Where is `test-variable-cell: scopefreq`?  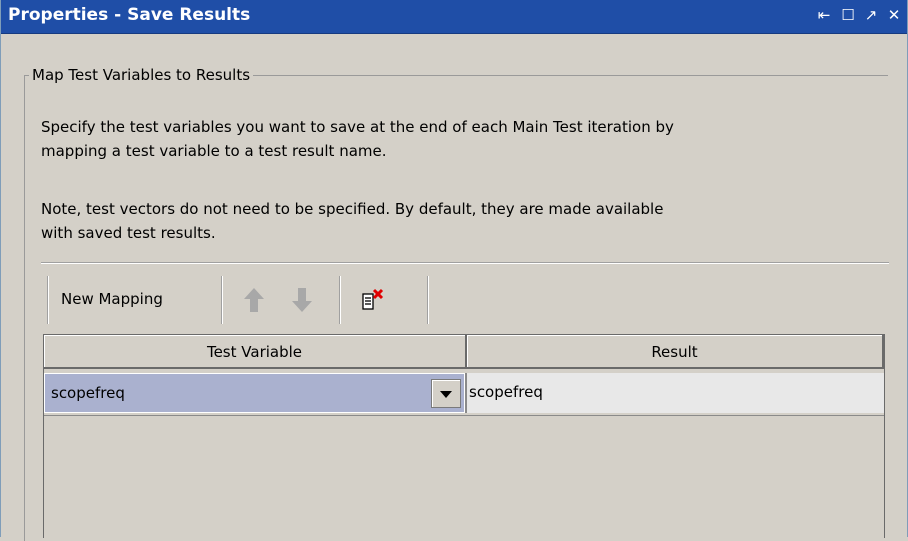
test-variable-cell: scopefreq is located at coordinates (254, 393).